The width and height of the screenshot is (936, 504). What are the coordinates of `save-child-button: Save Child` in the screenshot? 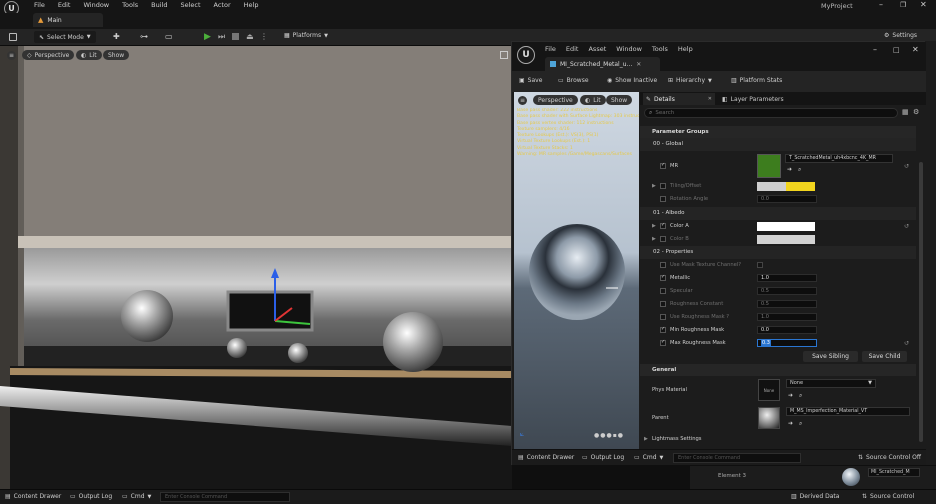 It's located at (884, 356).